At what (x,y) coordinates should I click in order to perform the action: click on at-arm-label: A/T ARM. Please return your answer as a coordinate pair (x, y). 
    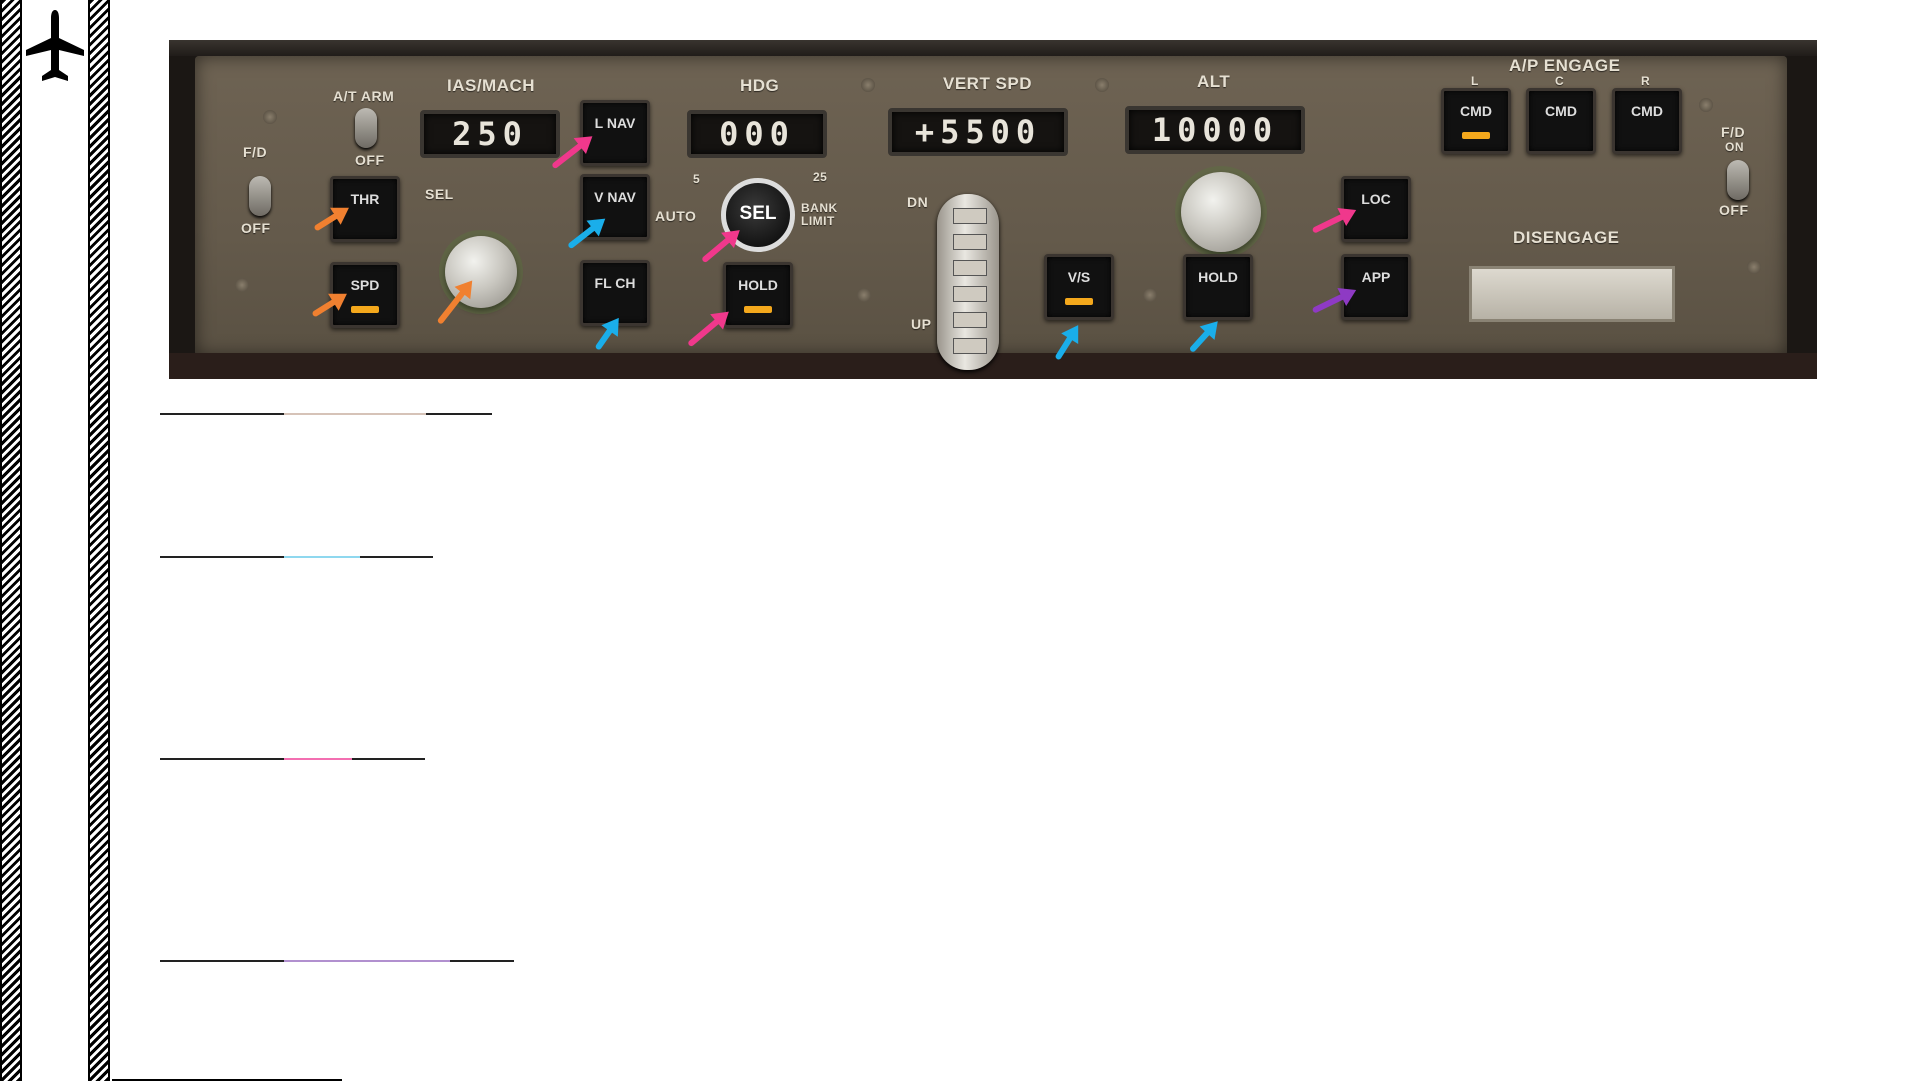
    Looking at the image, I should click on (364, 96).